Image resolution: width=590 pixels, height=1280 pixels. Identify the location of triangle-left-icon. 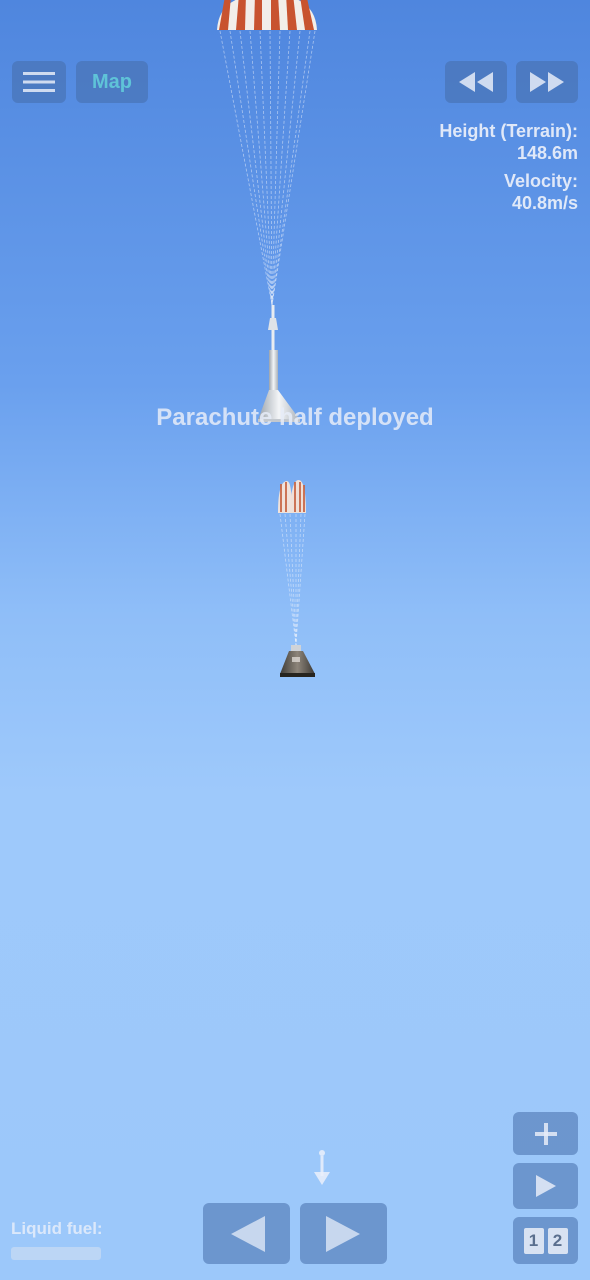
(247, 1233).